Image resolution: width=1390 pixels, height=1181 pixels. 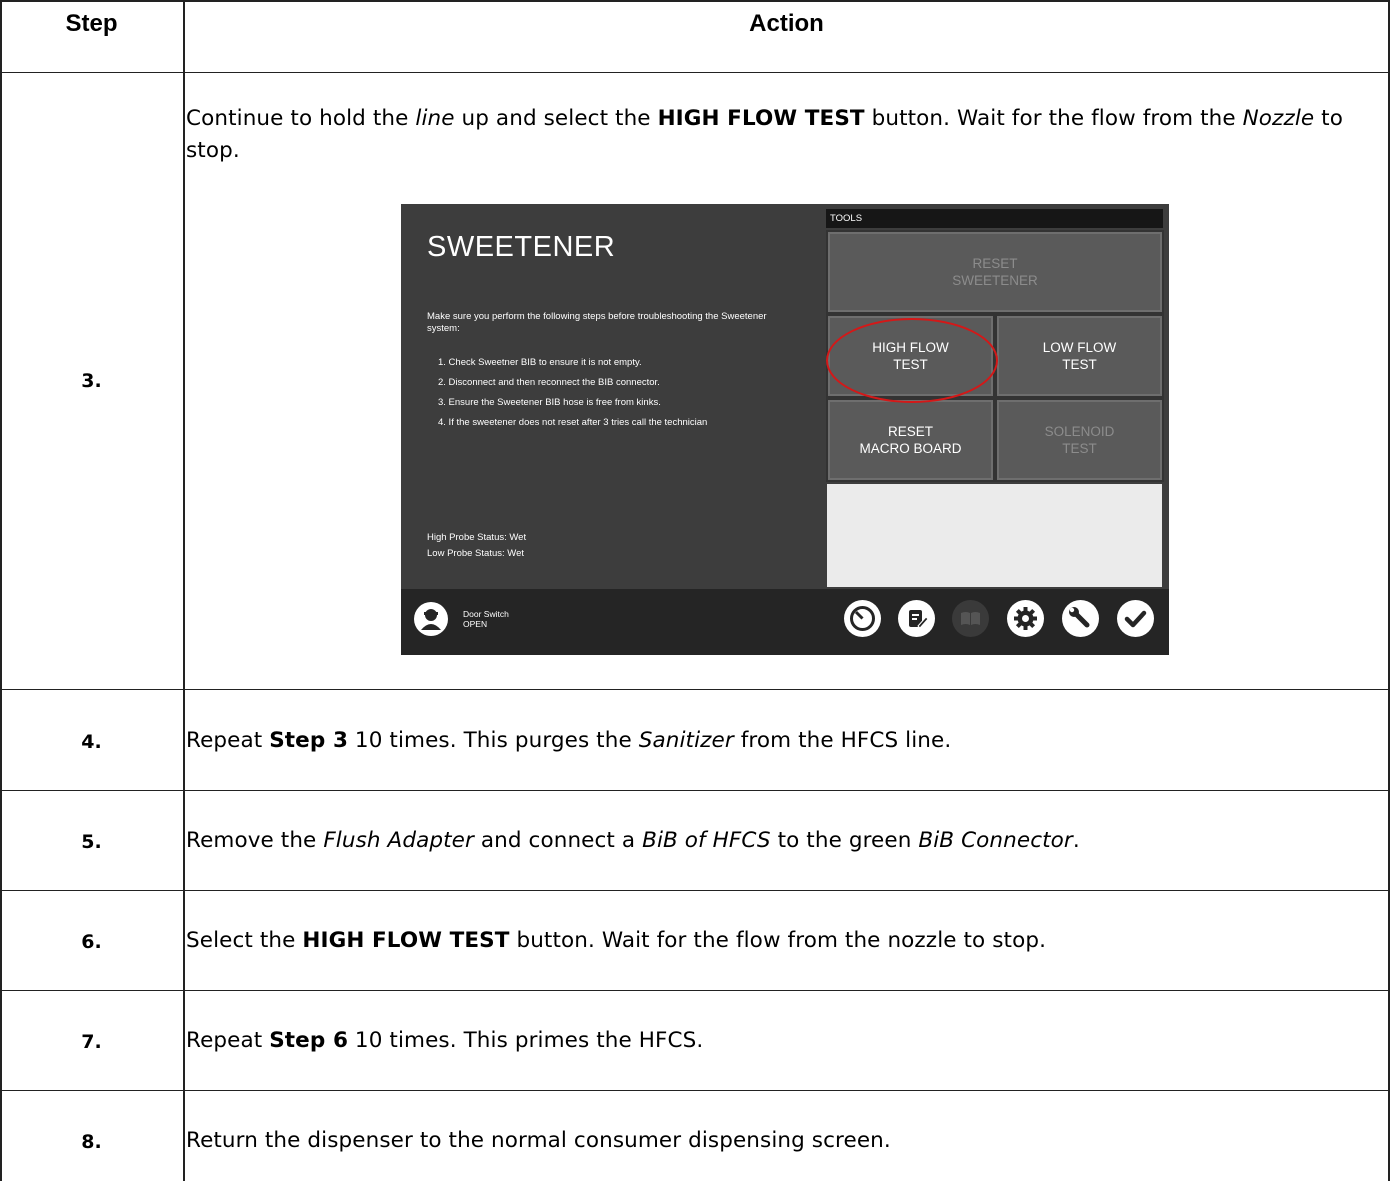 I want to click on book-icon, so click(x=970, y=618).